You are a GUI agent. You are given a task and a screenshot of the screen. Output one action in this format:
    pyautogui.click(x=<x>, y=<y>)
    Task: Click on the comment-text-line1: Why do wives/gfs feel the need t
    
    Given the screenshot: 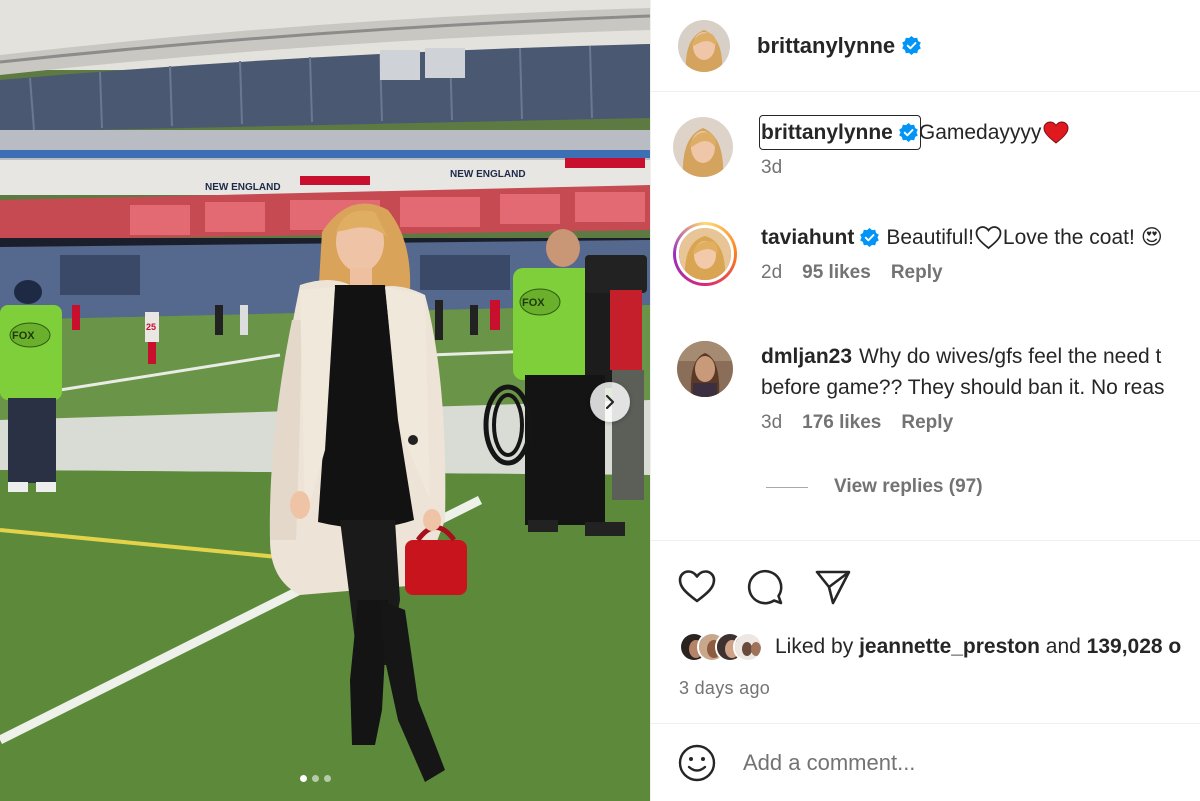 What is the action you would take?
    pyautogui.click(x=1010, y=356)
    